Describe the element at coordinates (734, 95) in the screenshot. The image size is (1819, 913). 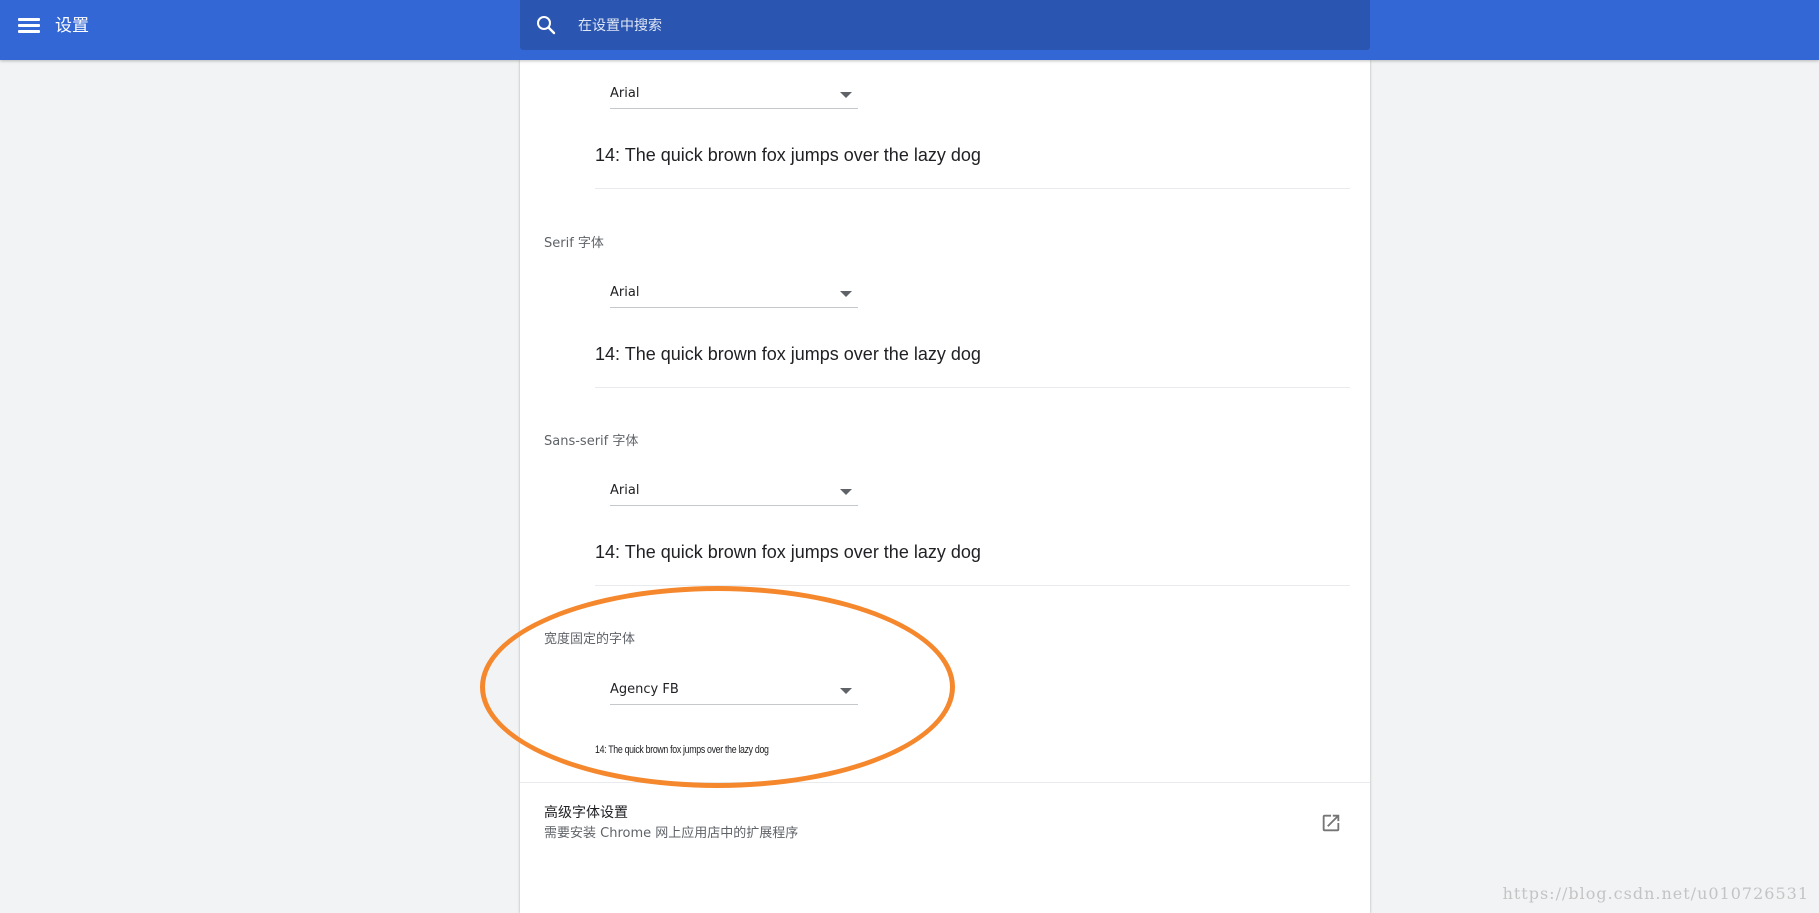
I see `standard-font-select: Arial` at that location.